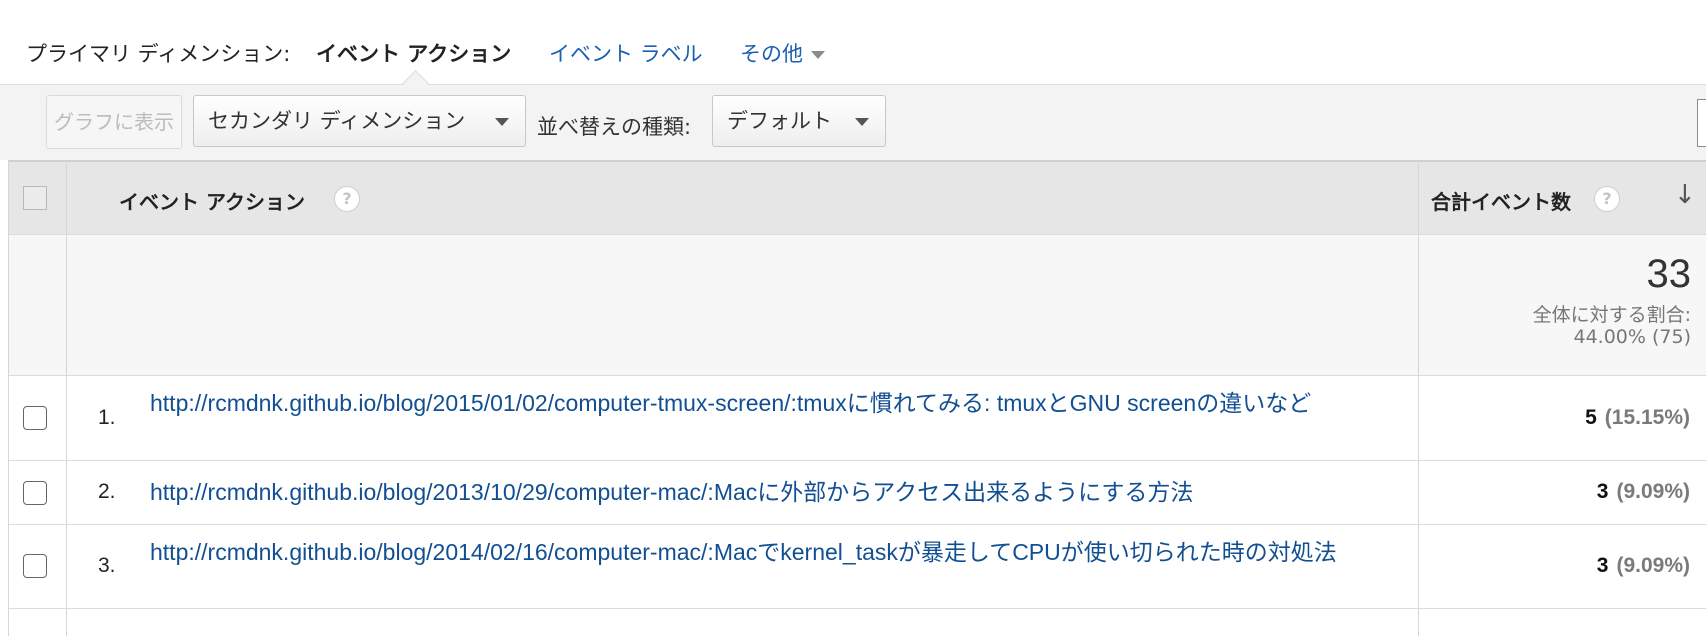 The width and height of the screenshot is (1706, 636). What do you see at coordinates (1501, 200) in the screenshot?
I see `column-header-total-events: 合計イベント数` at bounding box center [1501, 200].